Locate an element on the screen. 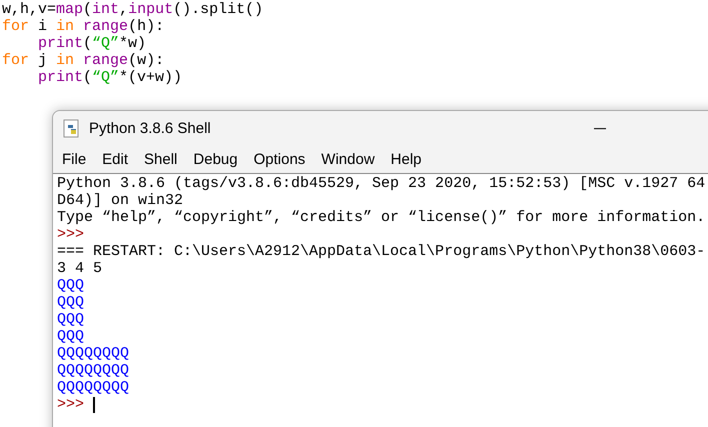 This screenshot has height=427, width=708. menu-item: Window is located at coordinates (348, 160).